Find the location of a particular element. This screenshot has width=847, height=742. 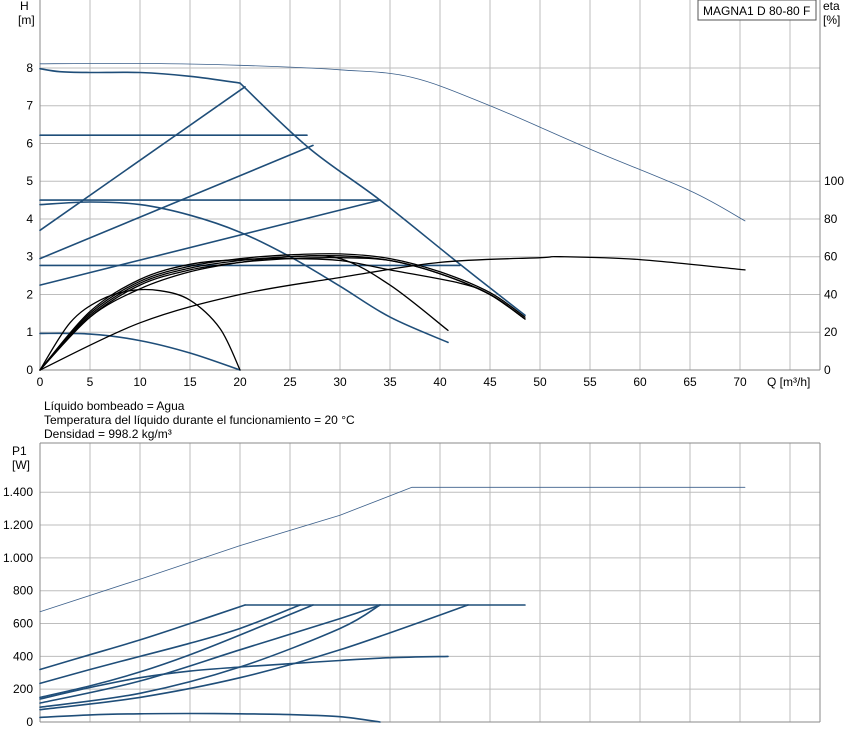

eta-axis-label-symbol: eta is located at coordinates (831, 6).